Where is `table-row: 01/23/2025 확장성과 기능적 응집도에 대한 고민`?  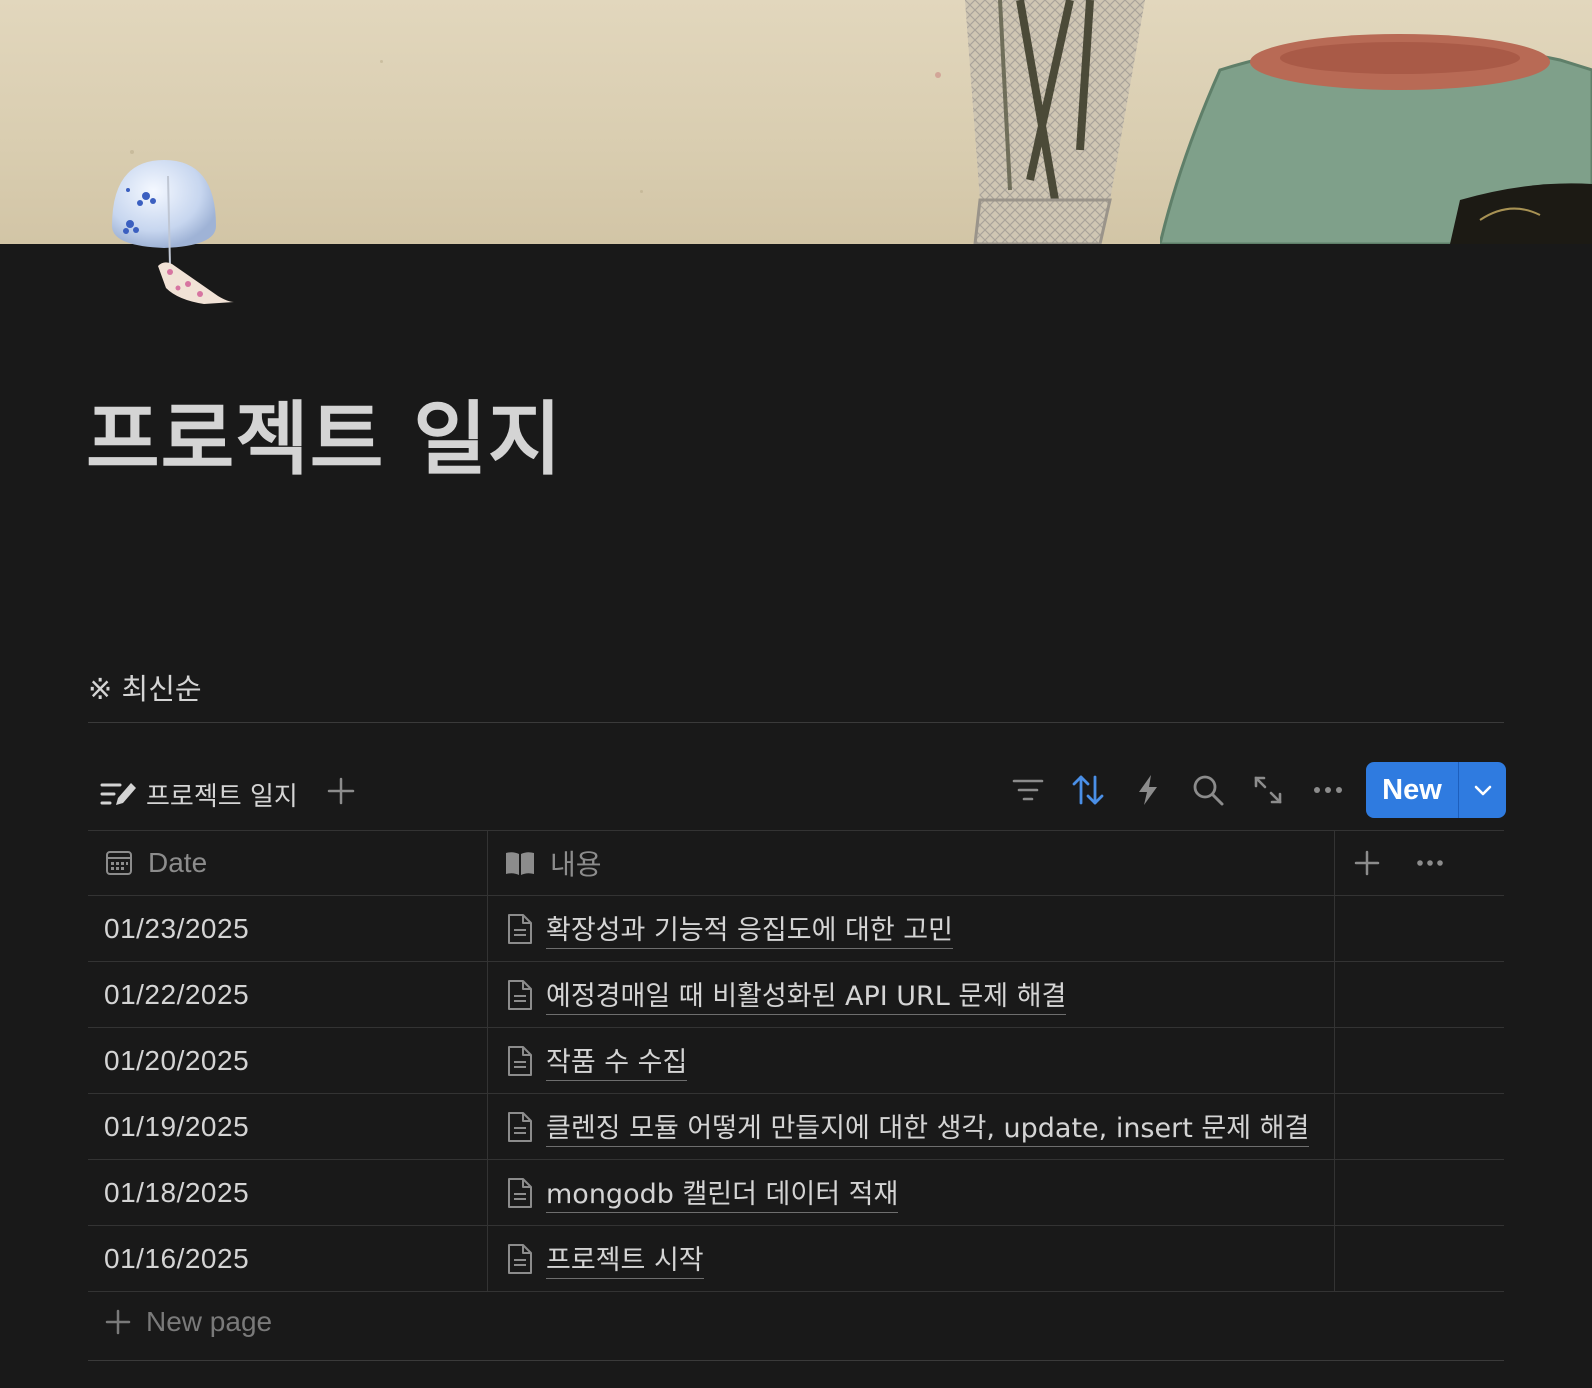 table-row: 01/23/2025 확장성과 기능적 응집도에 대한 고민 is located at coordinates (796, 928).